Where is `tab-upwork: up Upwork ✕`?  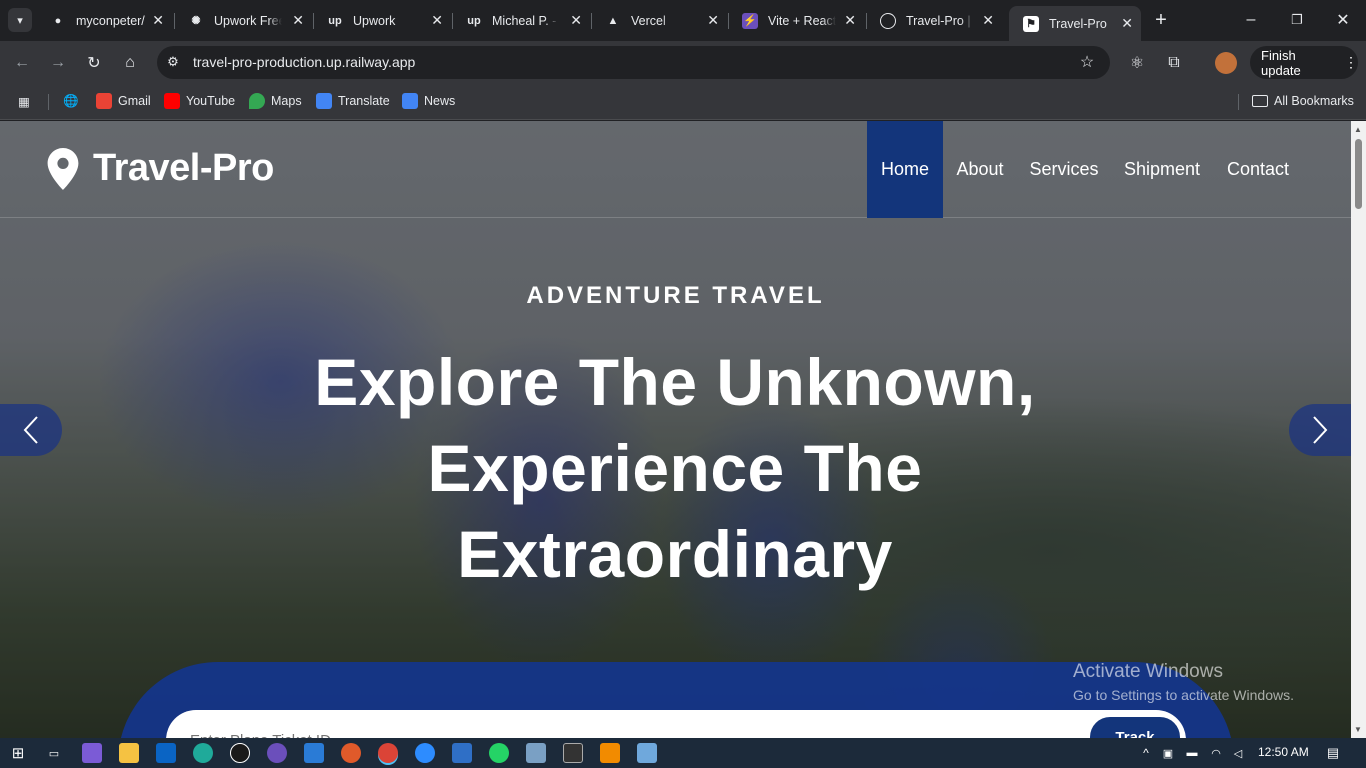
tab-upwork: up Upwork ✕ is located at coordinates (382, 20).